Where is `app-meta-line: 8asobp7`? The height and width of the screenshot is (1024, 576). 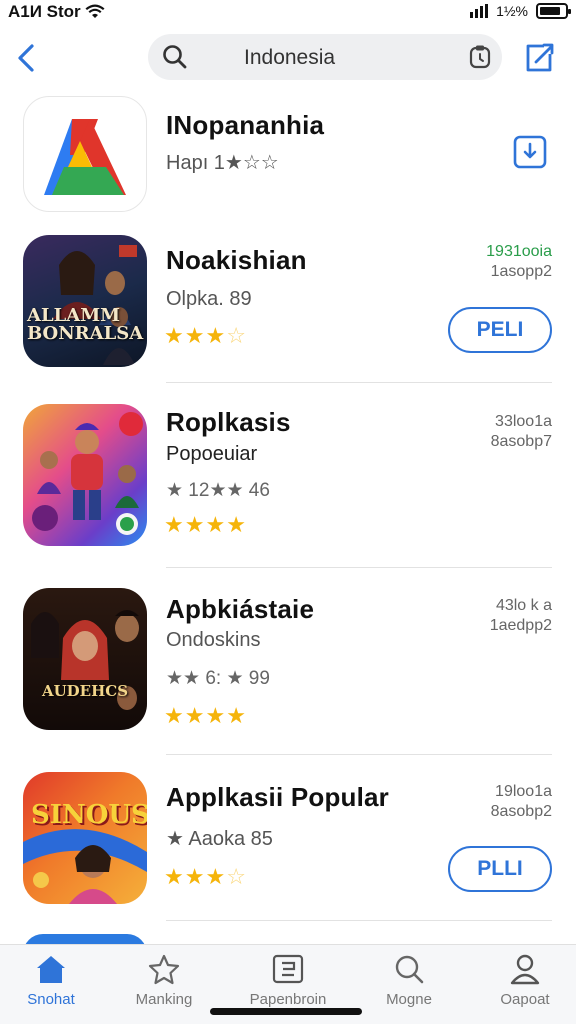
app-meta-line: 8asobp7 is located at coordinates (521, 441).